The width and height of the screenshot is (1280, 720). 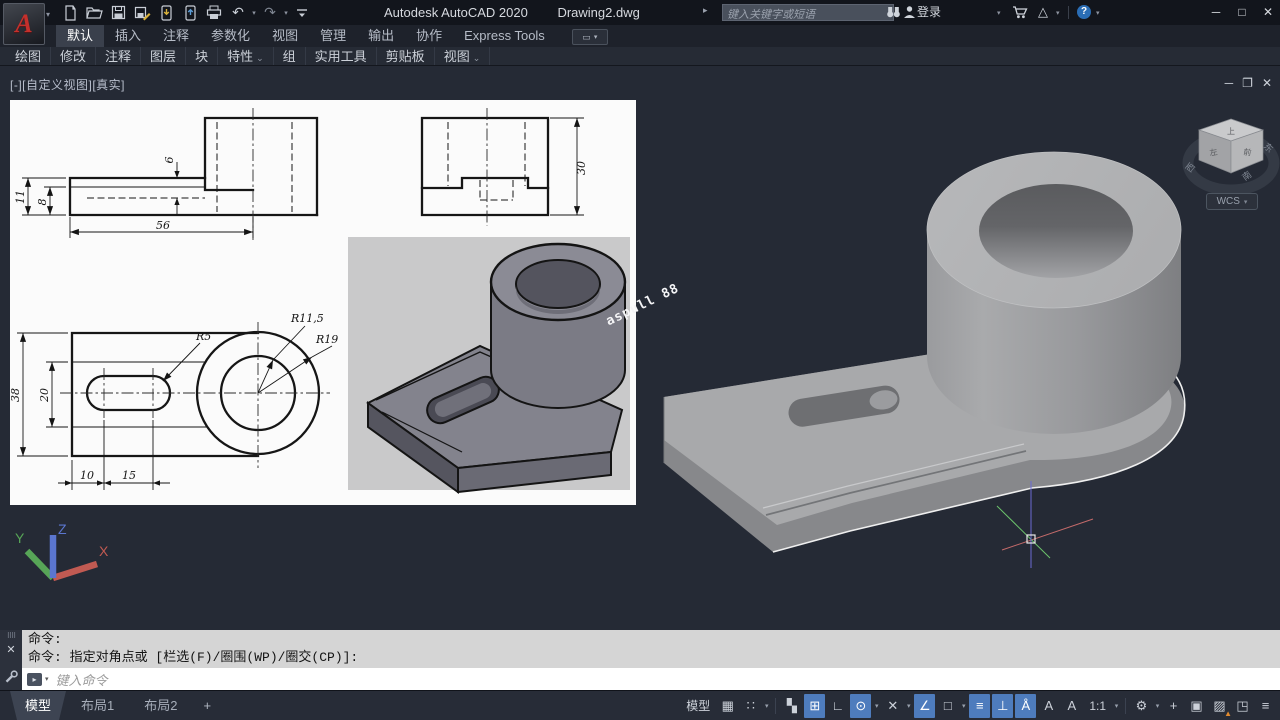 What do you see at coordinates (1265, 706) in the screenshot?
I see `customization-button: ≡` at bounding box center [1265, 706].